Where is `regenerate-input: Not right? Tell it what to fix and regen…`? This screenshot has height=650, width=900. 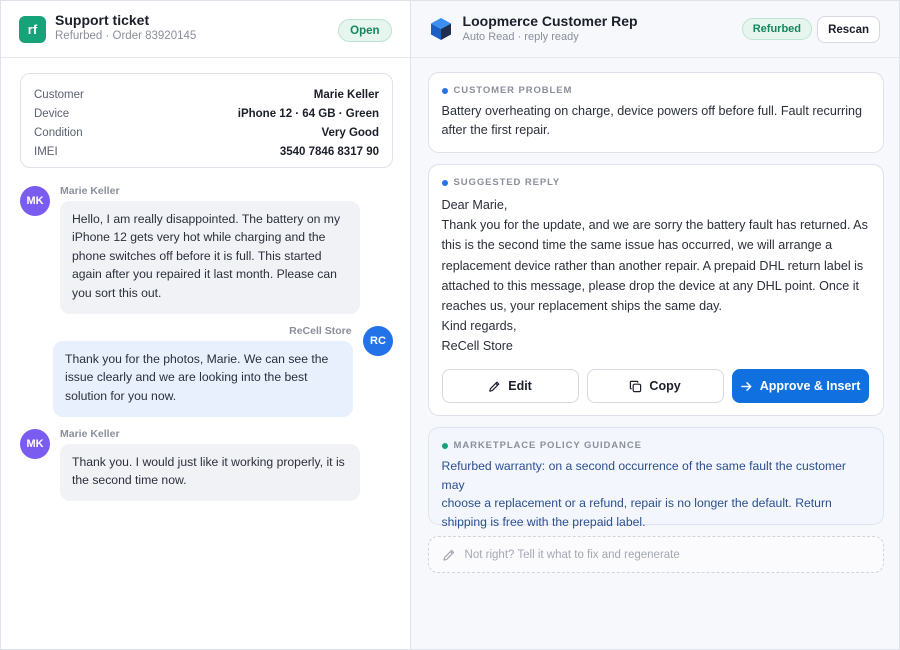
regenerate-input: Not right? Tell it what to fix and regen… is located at coordinates (655, 554).